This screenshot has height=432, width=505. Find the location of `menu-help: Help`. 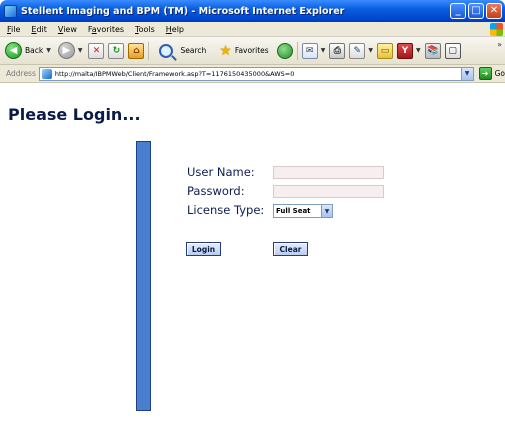

menu-help: Help is located at coordinates (175, 29).